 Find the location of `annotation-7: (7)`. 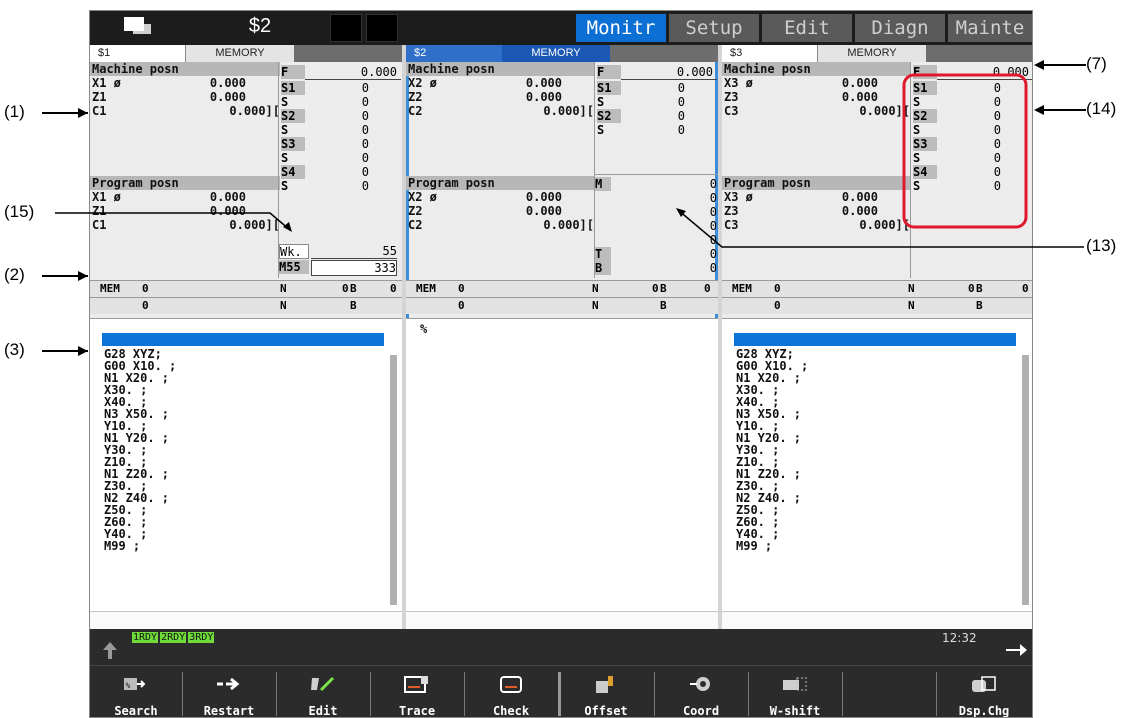

annotation-7: (7) is located at coordinates (1096, 63).